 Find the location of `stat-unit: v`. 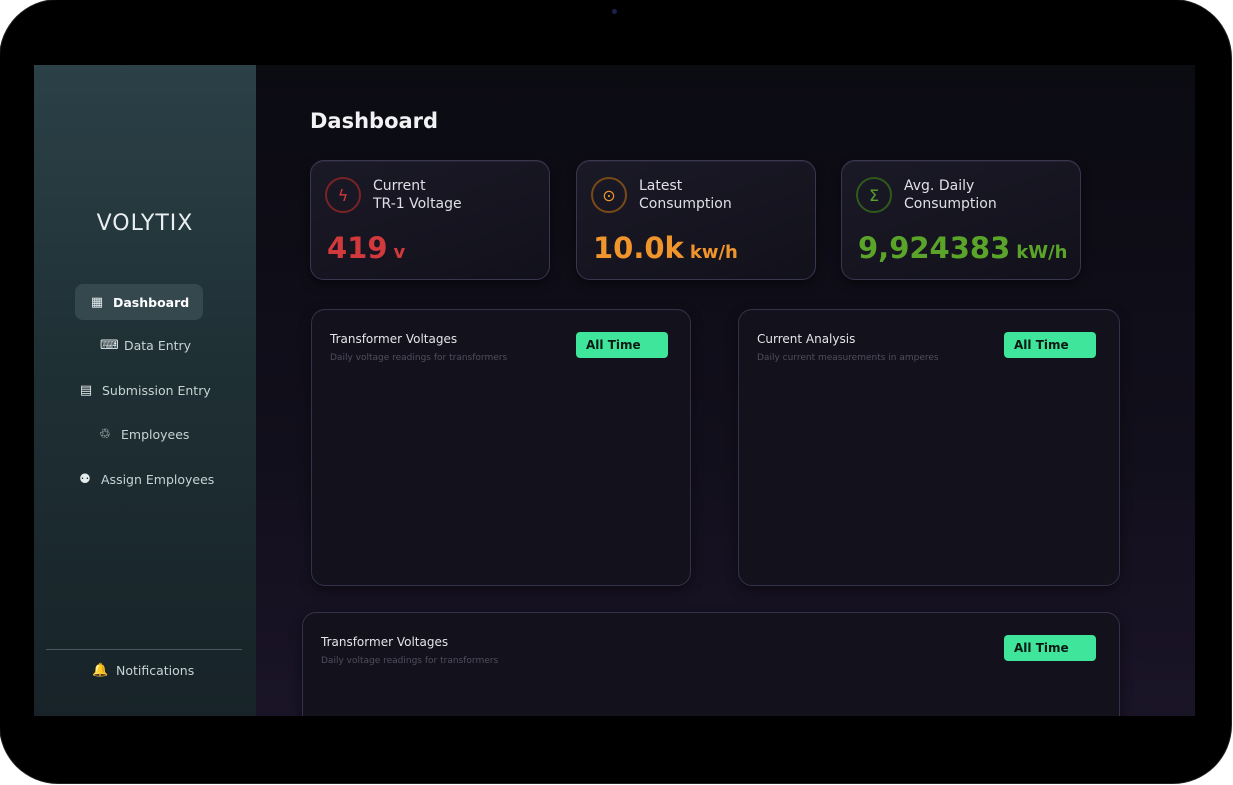

stat-unit: v is located at coordinates (399, 252).